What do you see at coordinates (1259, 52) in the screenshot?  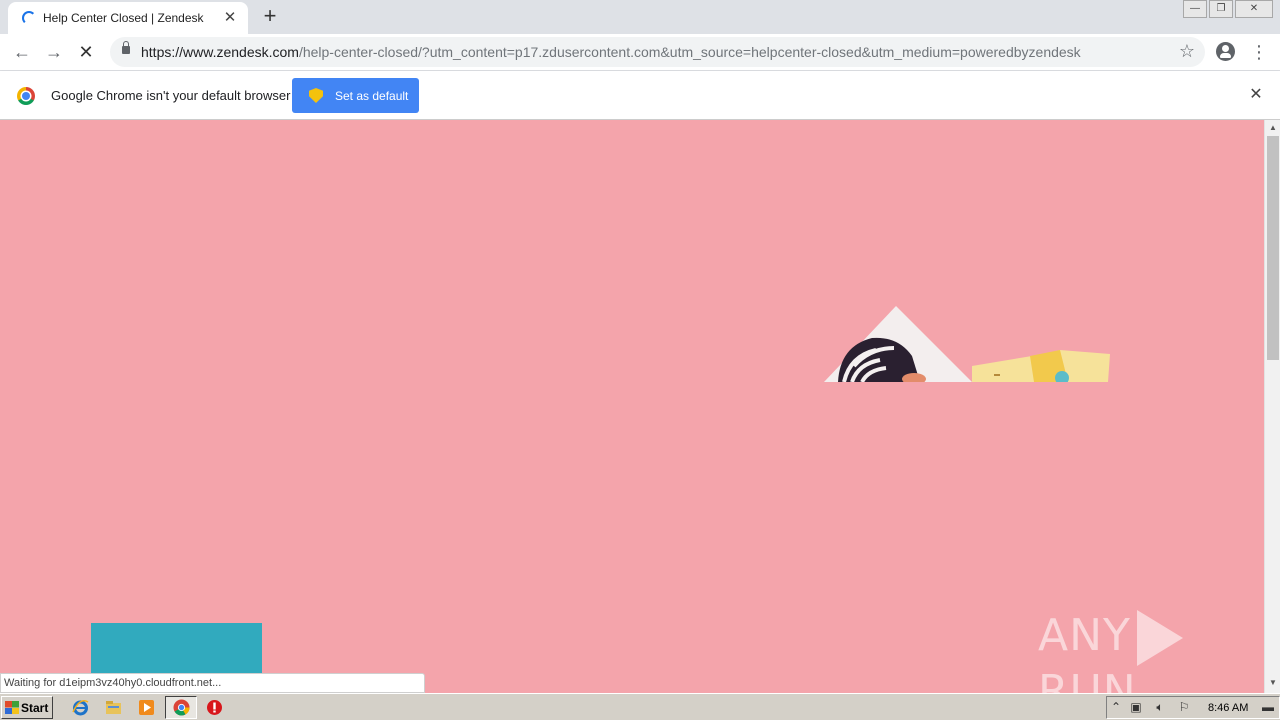 I see `chrome-menu-button: ⋮` at bounding box center [1259, 52].